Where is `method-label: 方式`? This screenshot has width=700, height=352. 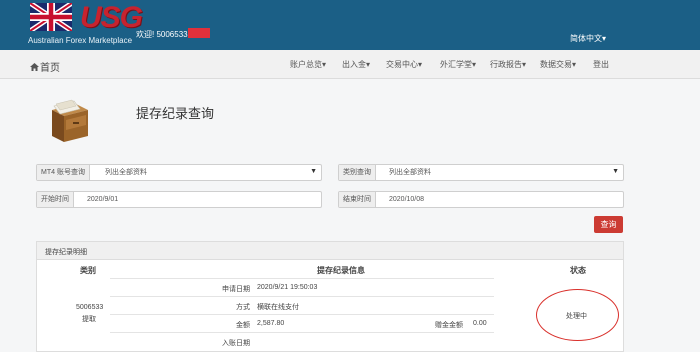 method-label: 方式 is located at coordinates (243, 307).